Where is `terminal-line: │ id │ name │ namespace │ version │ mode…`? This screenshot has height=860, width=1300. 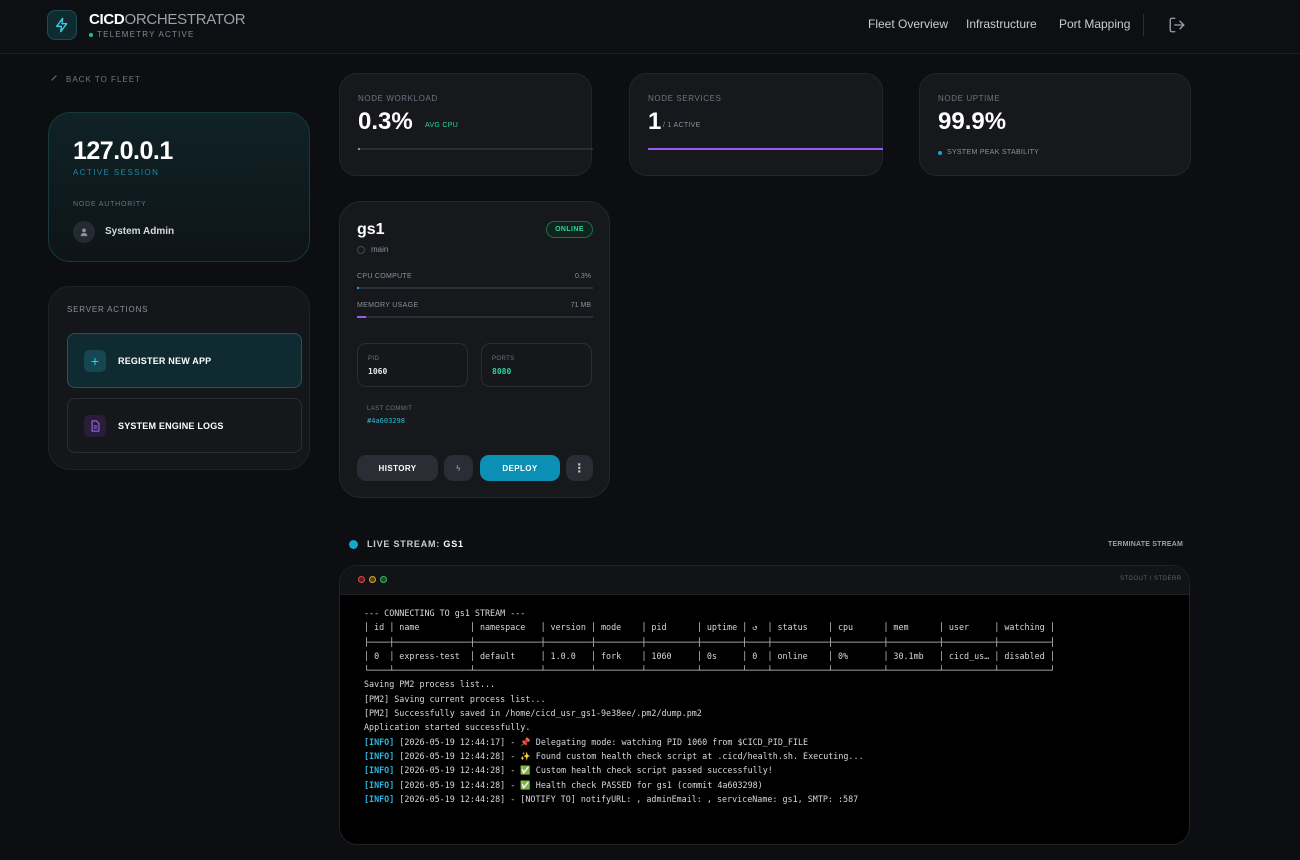
terminal-line: │ id │ name │ namespace │ version │ mode… is located at coordinates (709, 627).